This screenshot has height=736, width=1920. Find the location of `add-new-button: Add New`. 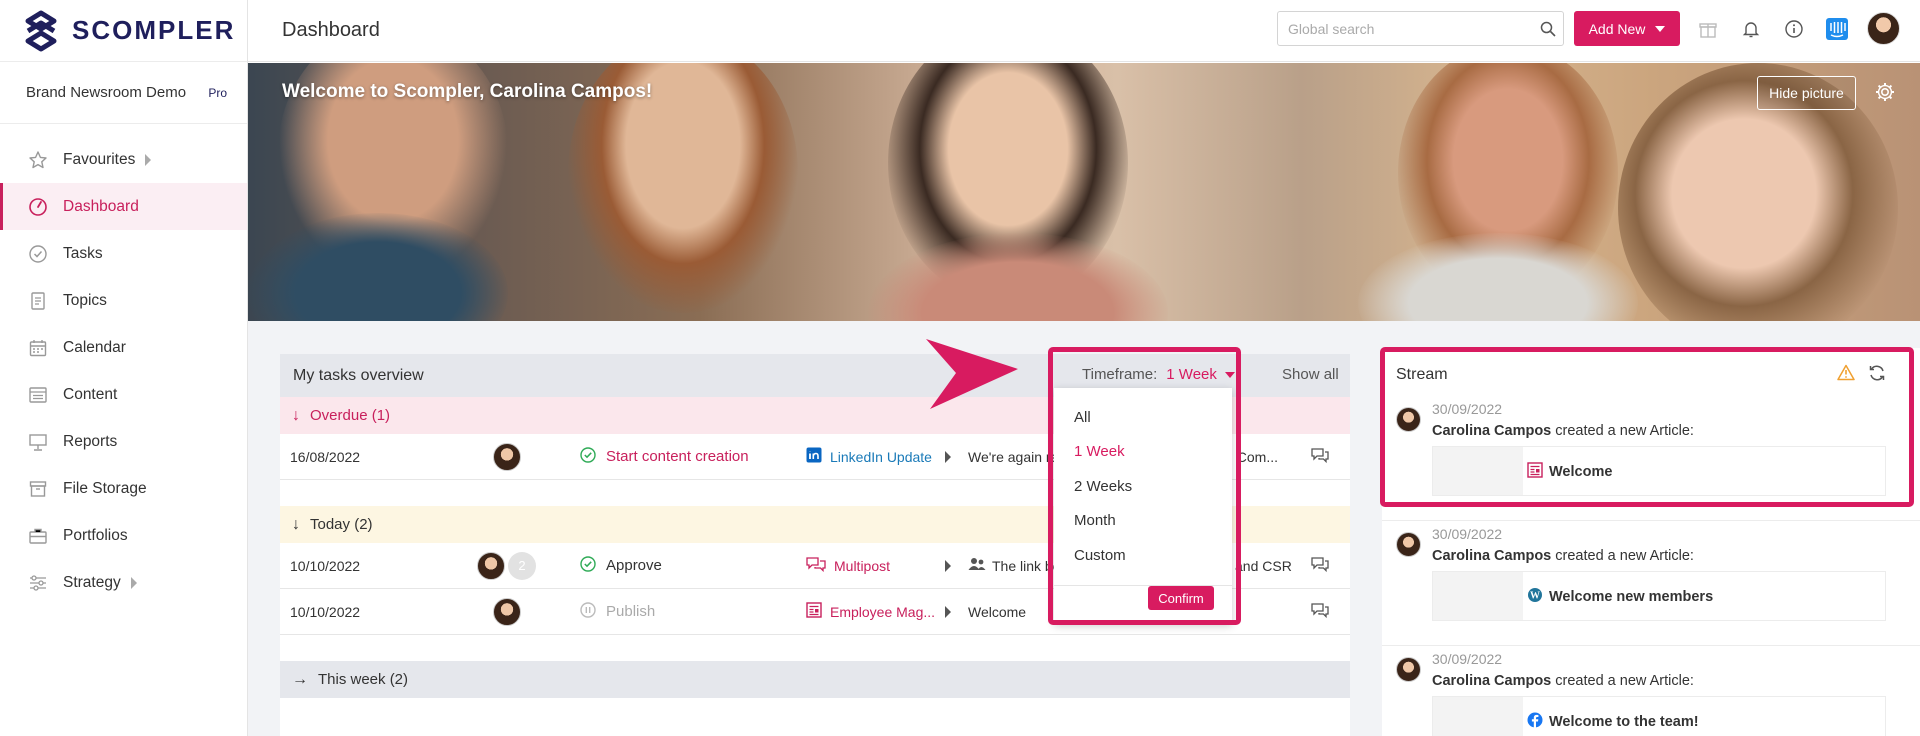

add-new-button: Add New is located at coordinates (1627, 28).